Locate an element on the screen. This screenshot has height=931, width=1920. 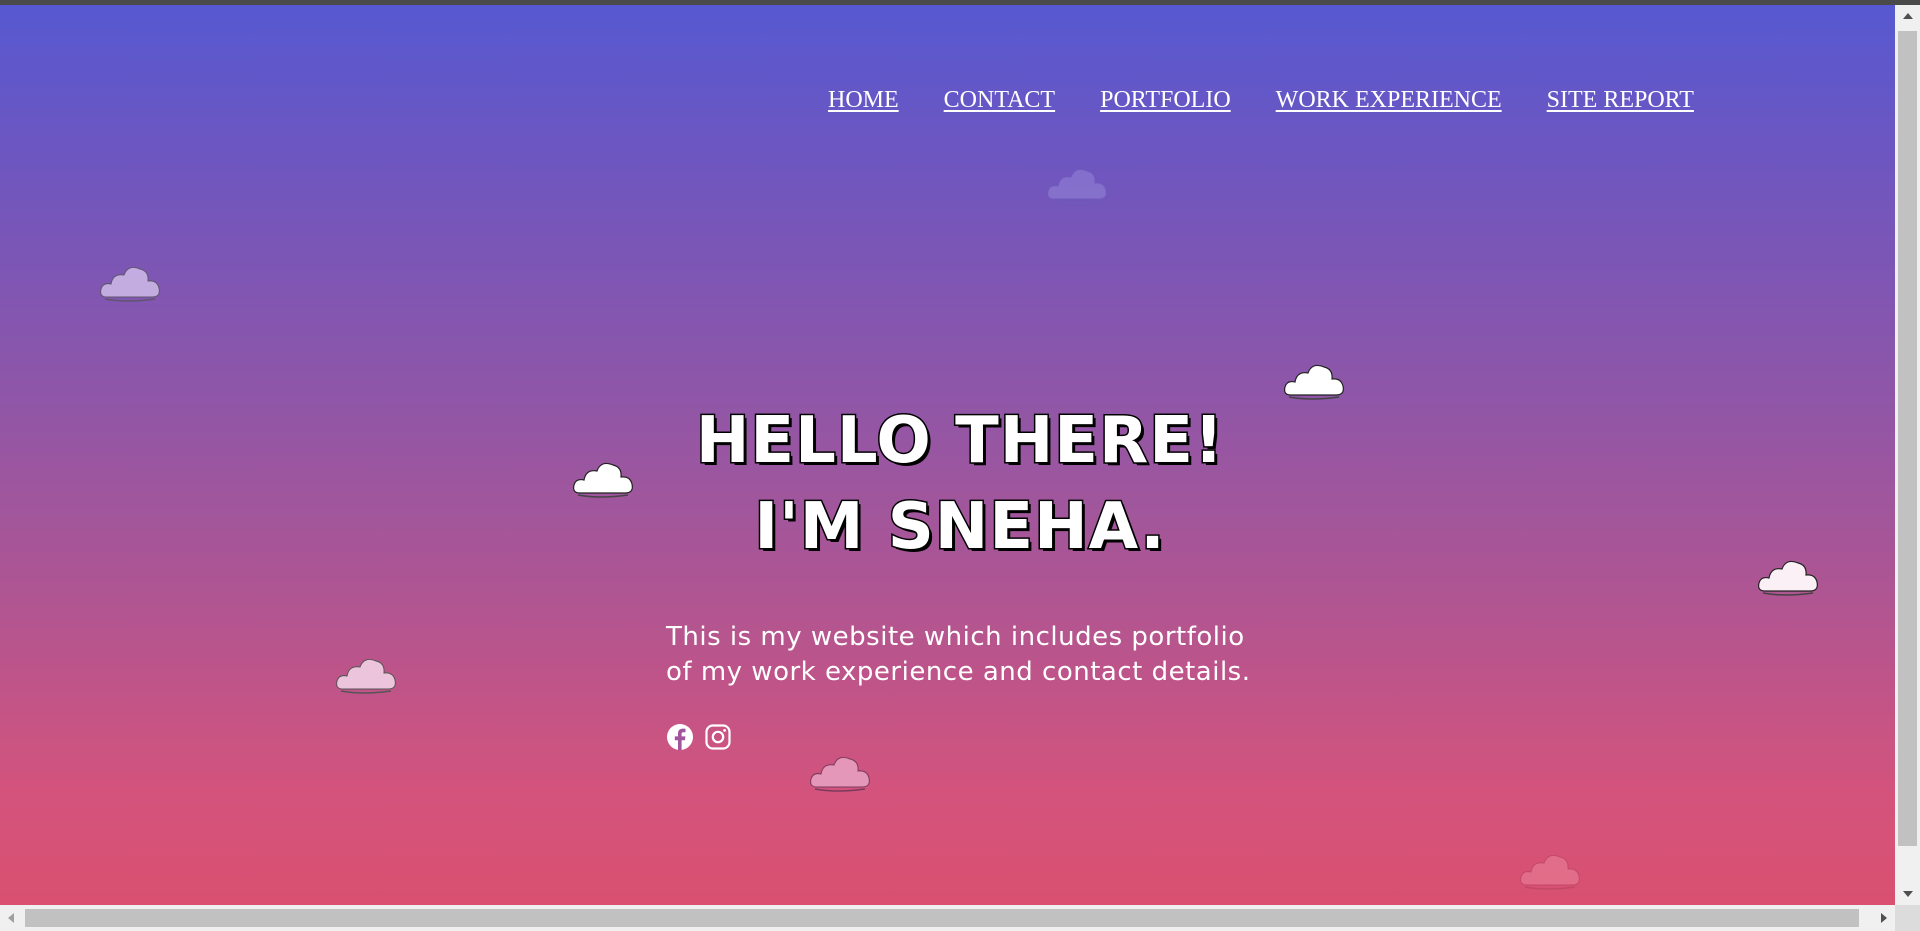
horizontal-scroll-thumb is located at coordinates (942, 918).